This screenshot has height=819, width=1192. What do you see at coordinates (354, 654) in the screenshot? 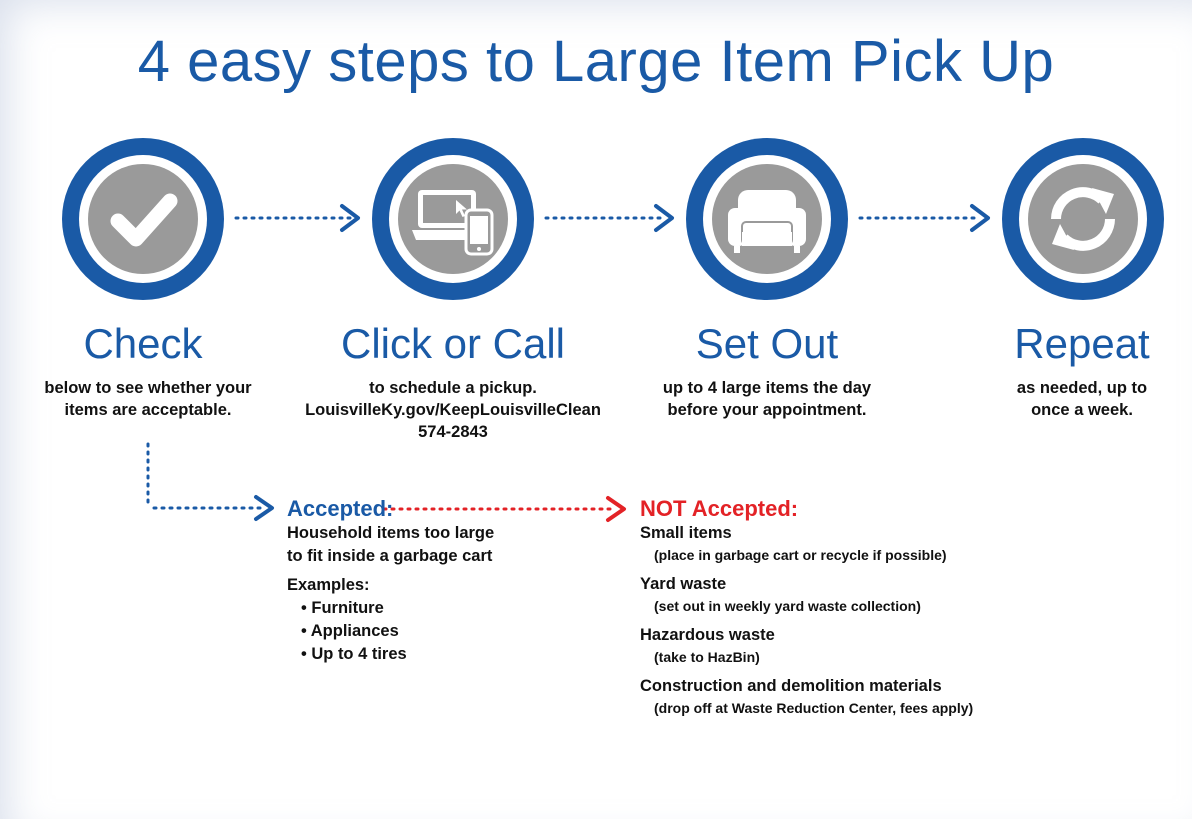
I see `example-item: • Up to 4 tires` at bounding box center [354, 654].